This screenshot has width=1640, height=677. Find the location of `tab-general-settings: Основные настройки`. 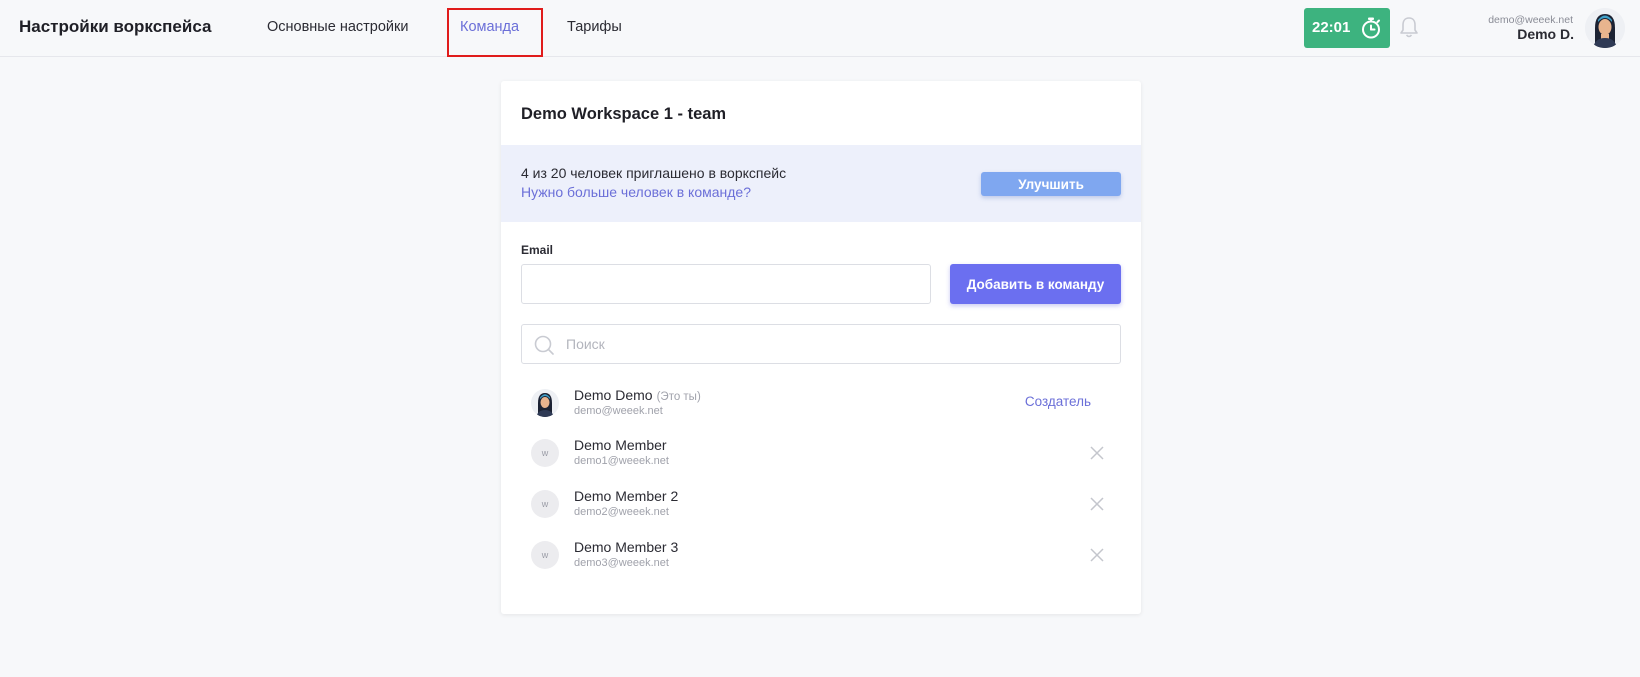

tab-general-settings: Основные настройки is located at coordinates (337, 27).